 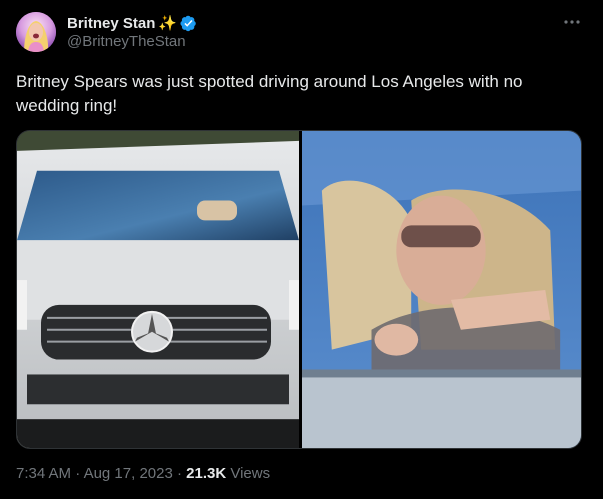 I want to click on author-display-name: Britney Stan, so click(x=111, y=23).